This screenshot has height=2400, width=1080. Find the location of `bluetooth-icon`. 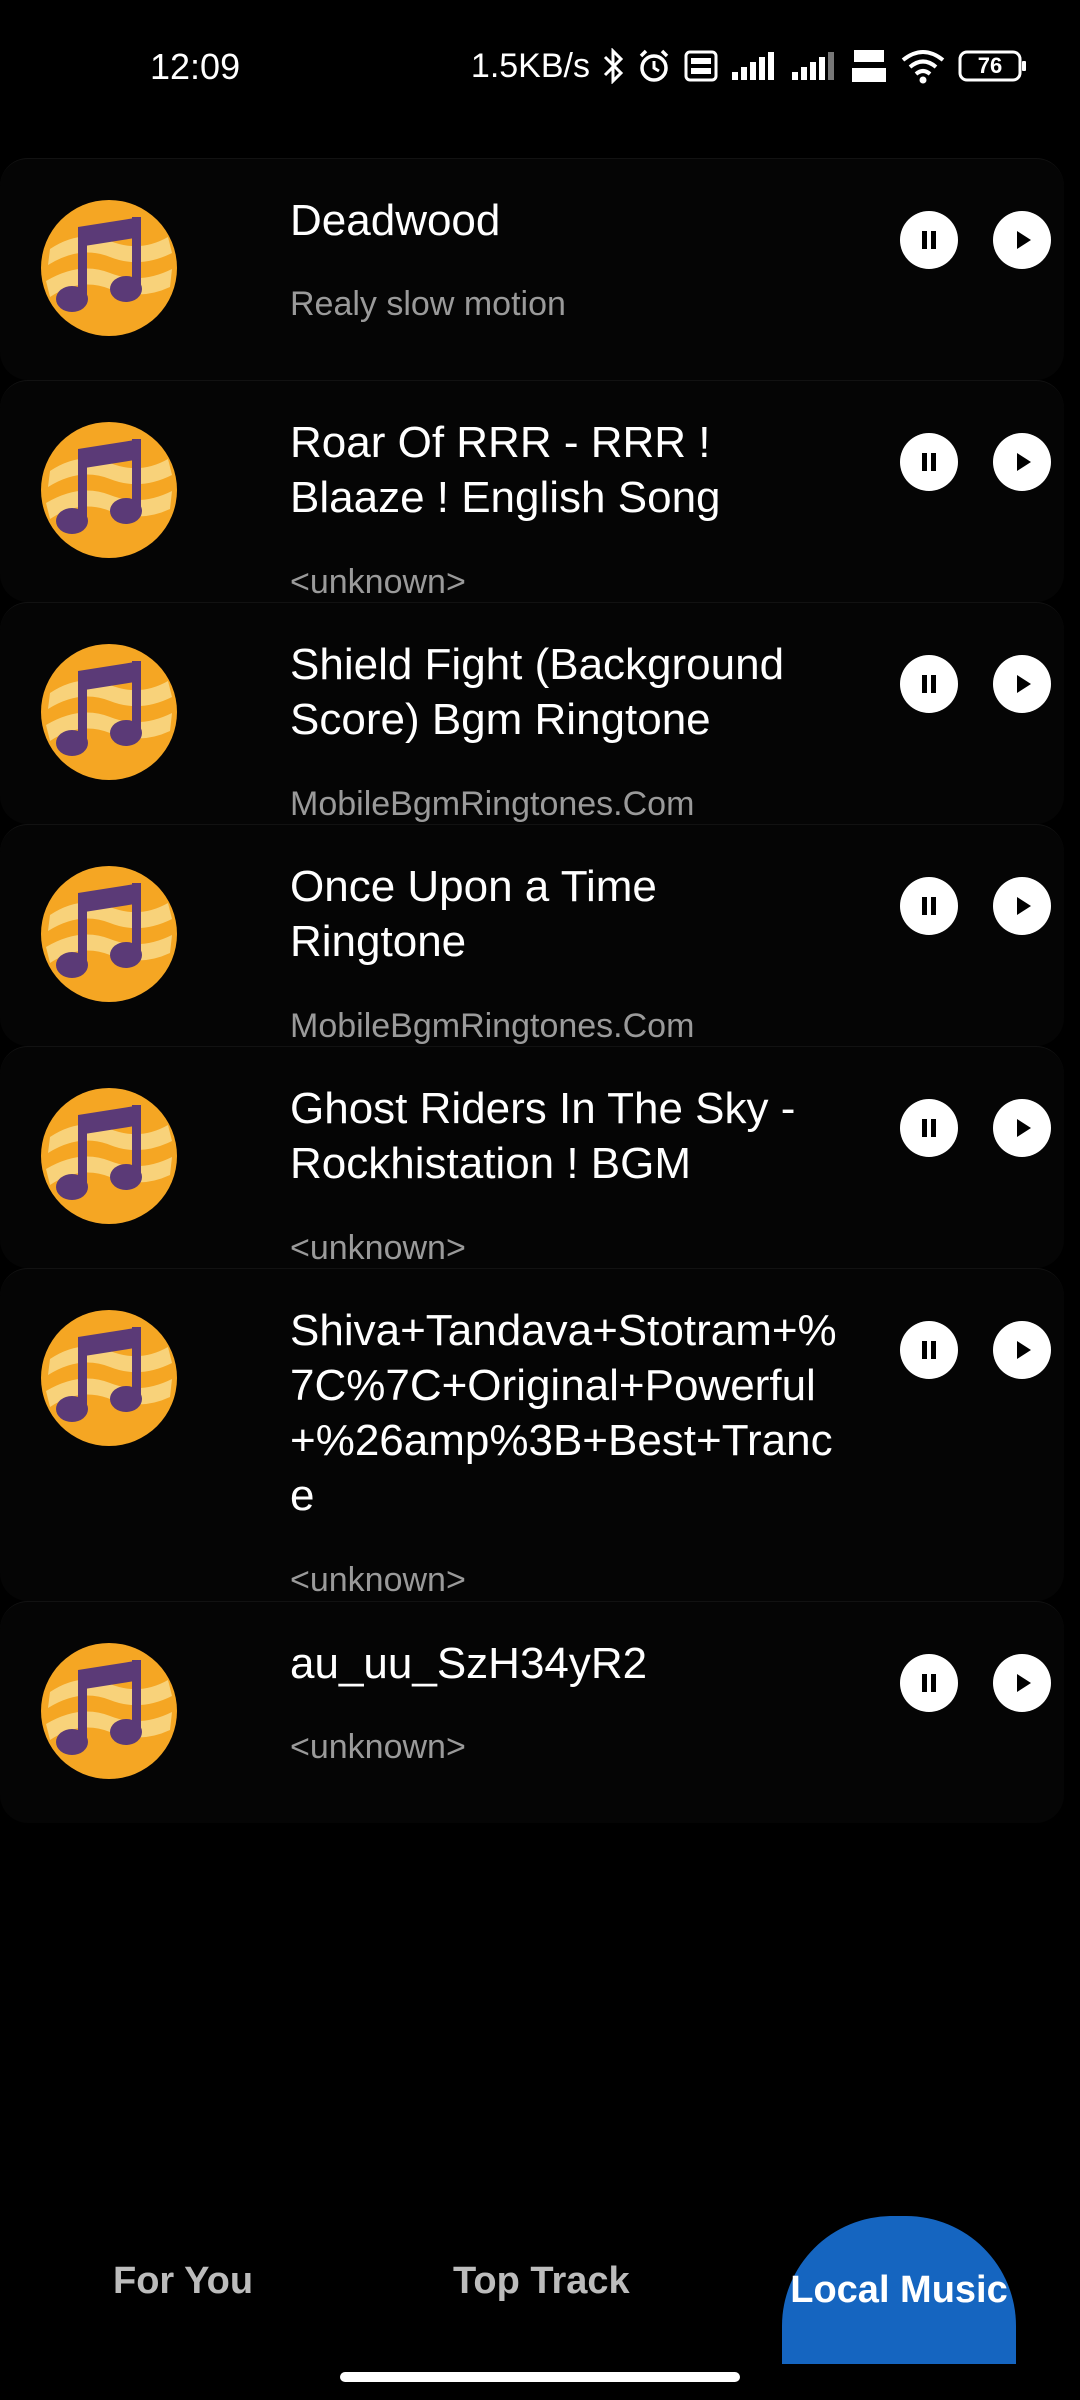

bluetooth-icon is located at coordinates (613, 66).